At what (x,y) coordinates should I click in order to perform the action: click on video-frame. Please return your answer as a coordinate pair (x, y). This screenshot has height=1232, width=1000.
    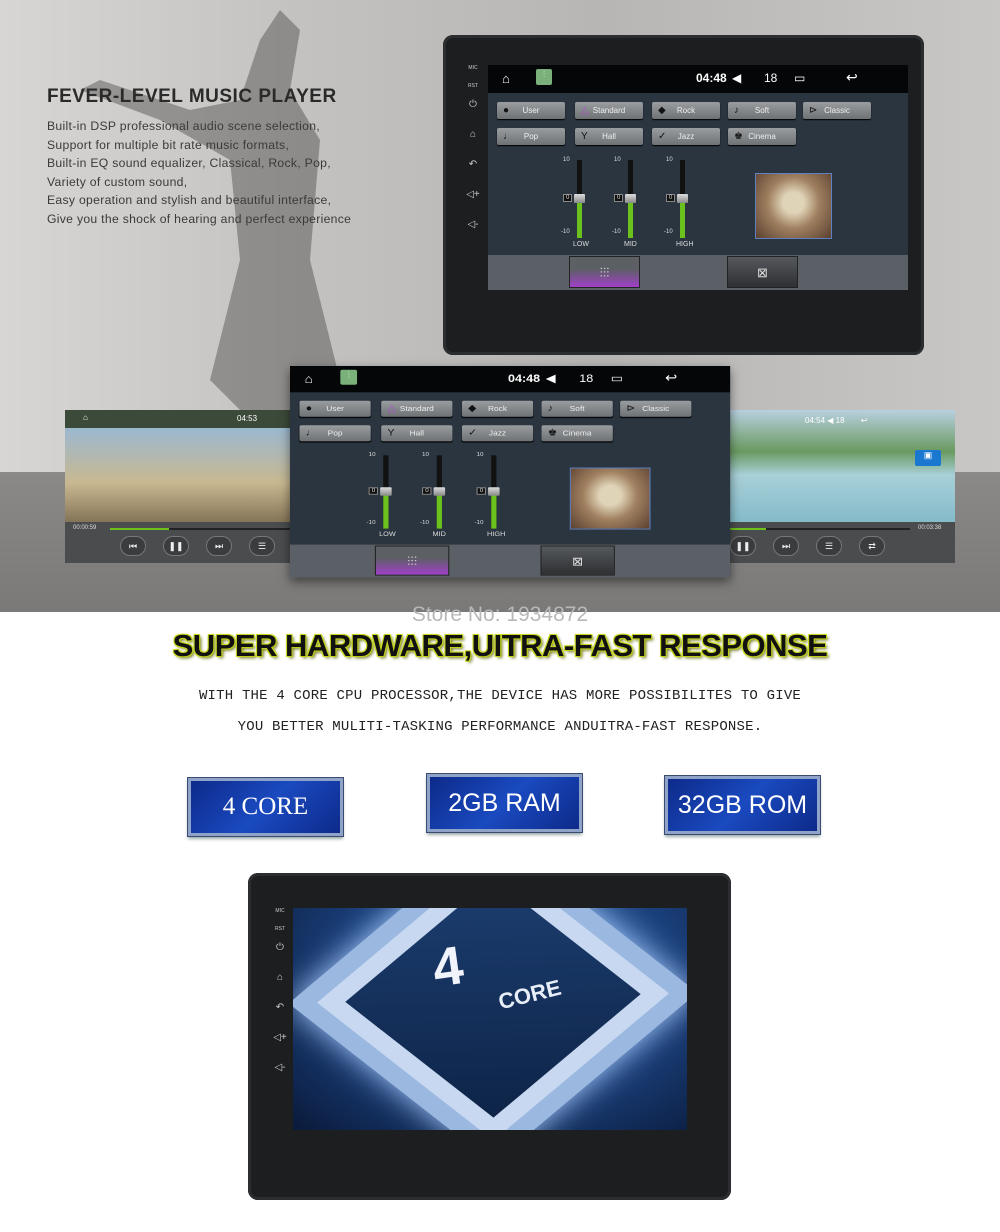
    Looking at the image, I should click on (840, 469).